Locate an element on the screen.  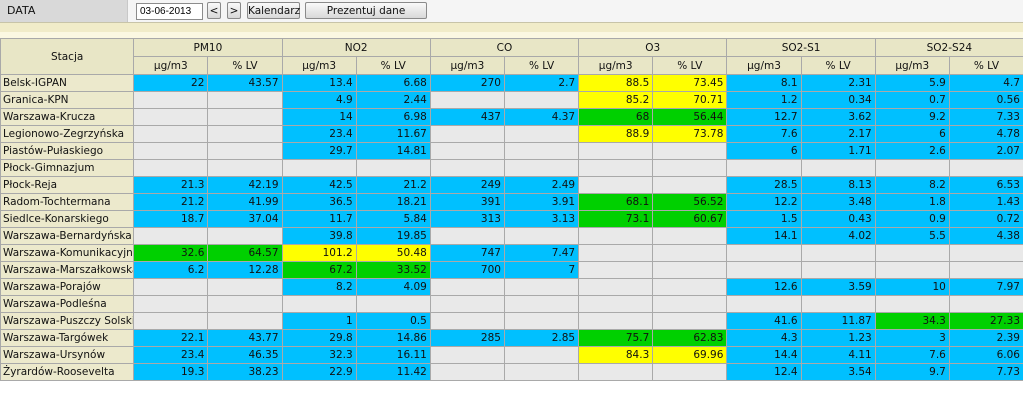
station-name: Płock-Gimnazjum is located at coordinates (67, 168).